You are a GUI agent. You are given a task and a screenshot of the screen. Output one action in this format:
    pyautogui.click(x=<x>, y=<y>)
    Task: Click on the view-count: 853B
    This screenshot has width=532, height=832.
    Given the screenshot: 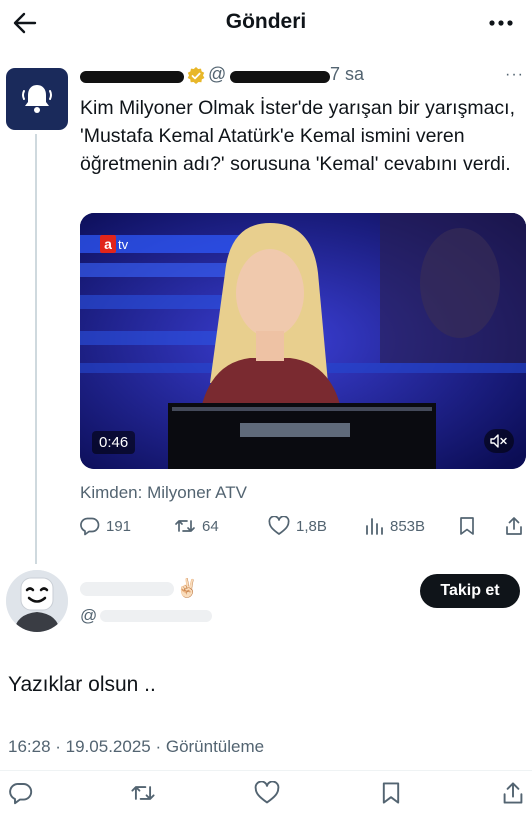 What is the action you would take?
    pyautogui.click(x=408, y=526)
    